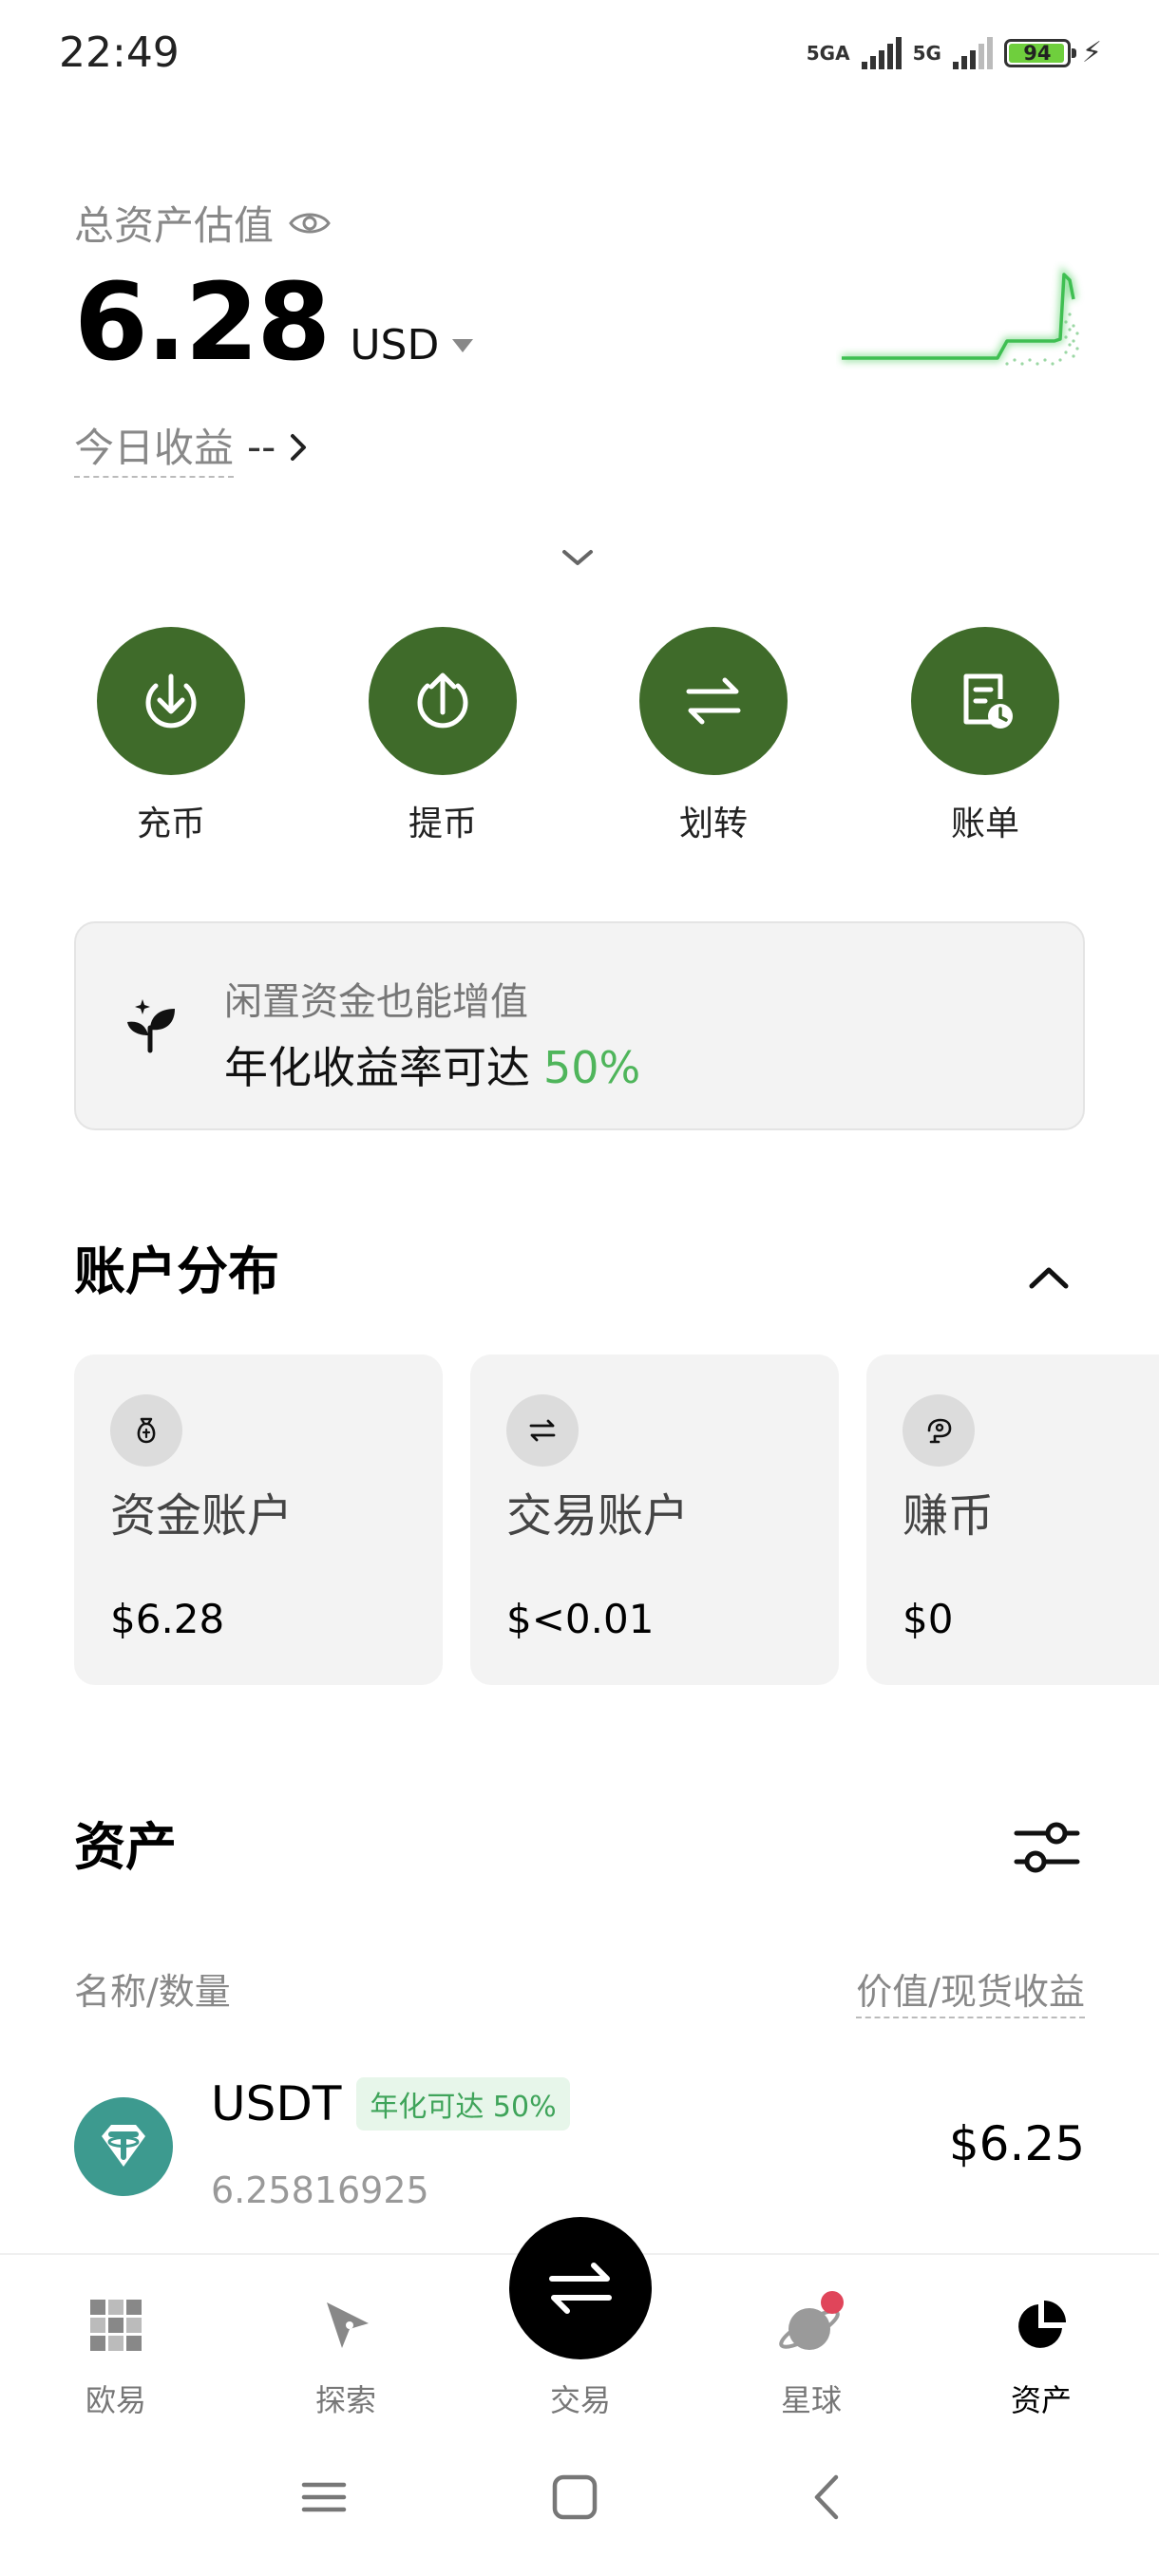  What do you see at coordinates (276, 2103) in the screenshot?
I see `asset-symbol: USDT` at bounding box center [276, 2103].